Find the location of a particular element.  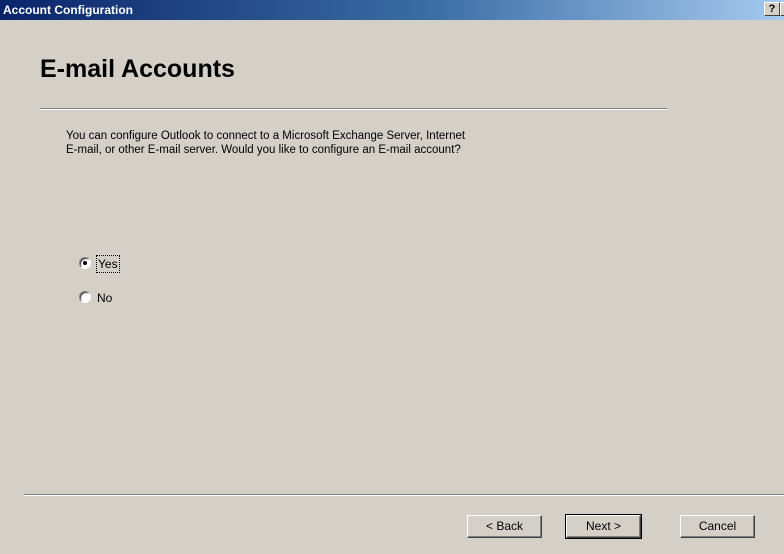

help-button: ? is located at coordinates (772, 9).